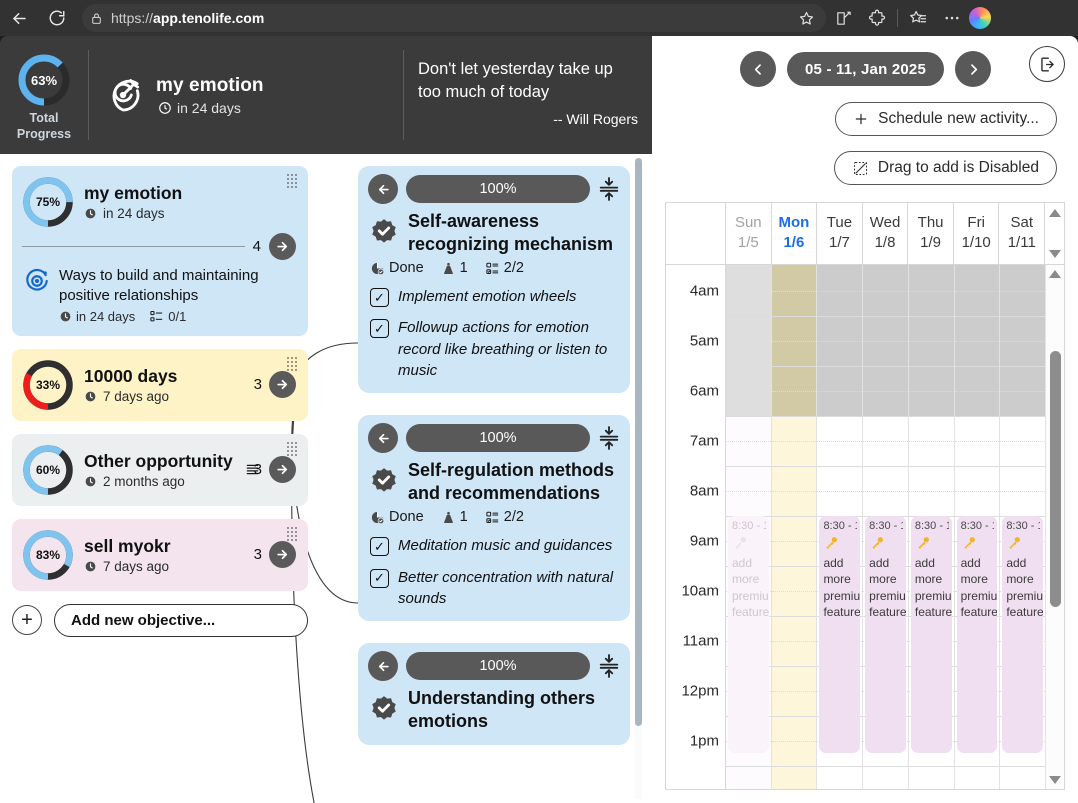  I want to click on scroll-up-arrow-icon, so click(1054, 213).